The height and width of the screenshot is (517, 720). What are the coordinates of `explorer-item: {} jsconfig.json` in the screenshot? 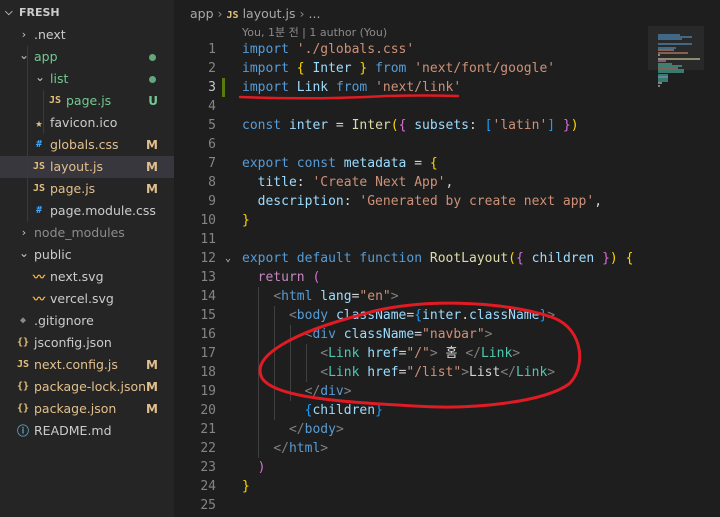 It's located at (87, 343).